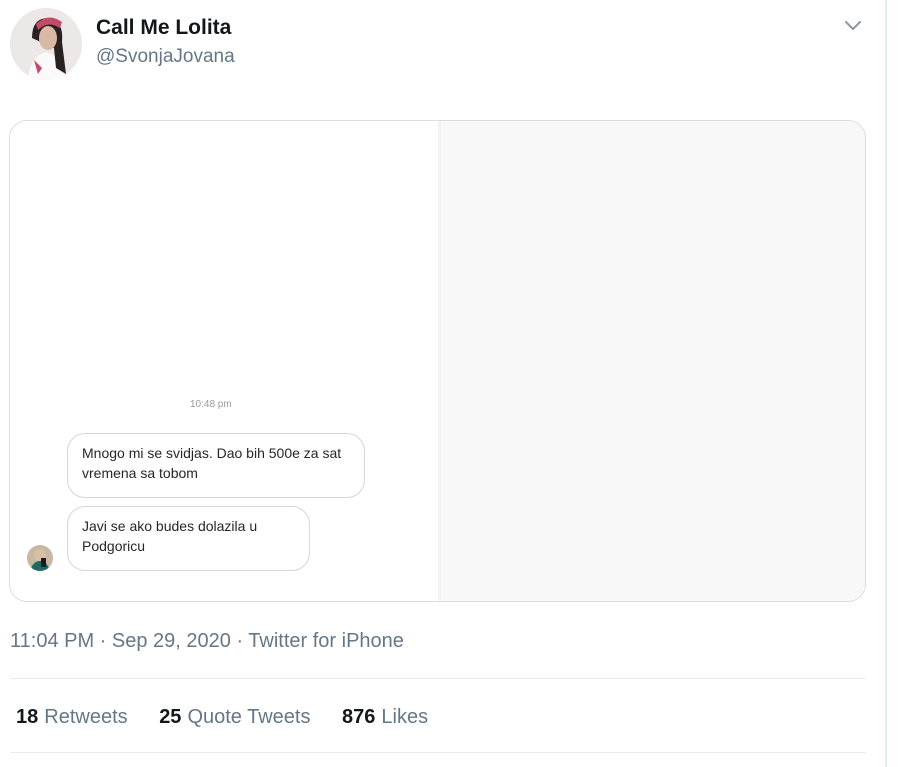 The height and width of the screenshot is (767, 900). What do you see at coordinates (442, 50) in the screenshot?
I see `tweet-header: Call Me Lolita @SvonjaJovana` at bounding box center [442, 50].